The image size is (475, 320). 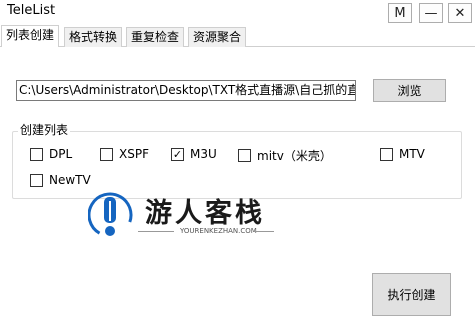 What do you see at coordinates (30, 36) in the screenshot?
I see `tab-list-create: 列表创建` at bounding box center [30, 36].